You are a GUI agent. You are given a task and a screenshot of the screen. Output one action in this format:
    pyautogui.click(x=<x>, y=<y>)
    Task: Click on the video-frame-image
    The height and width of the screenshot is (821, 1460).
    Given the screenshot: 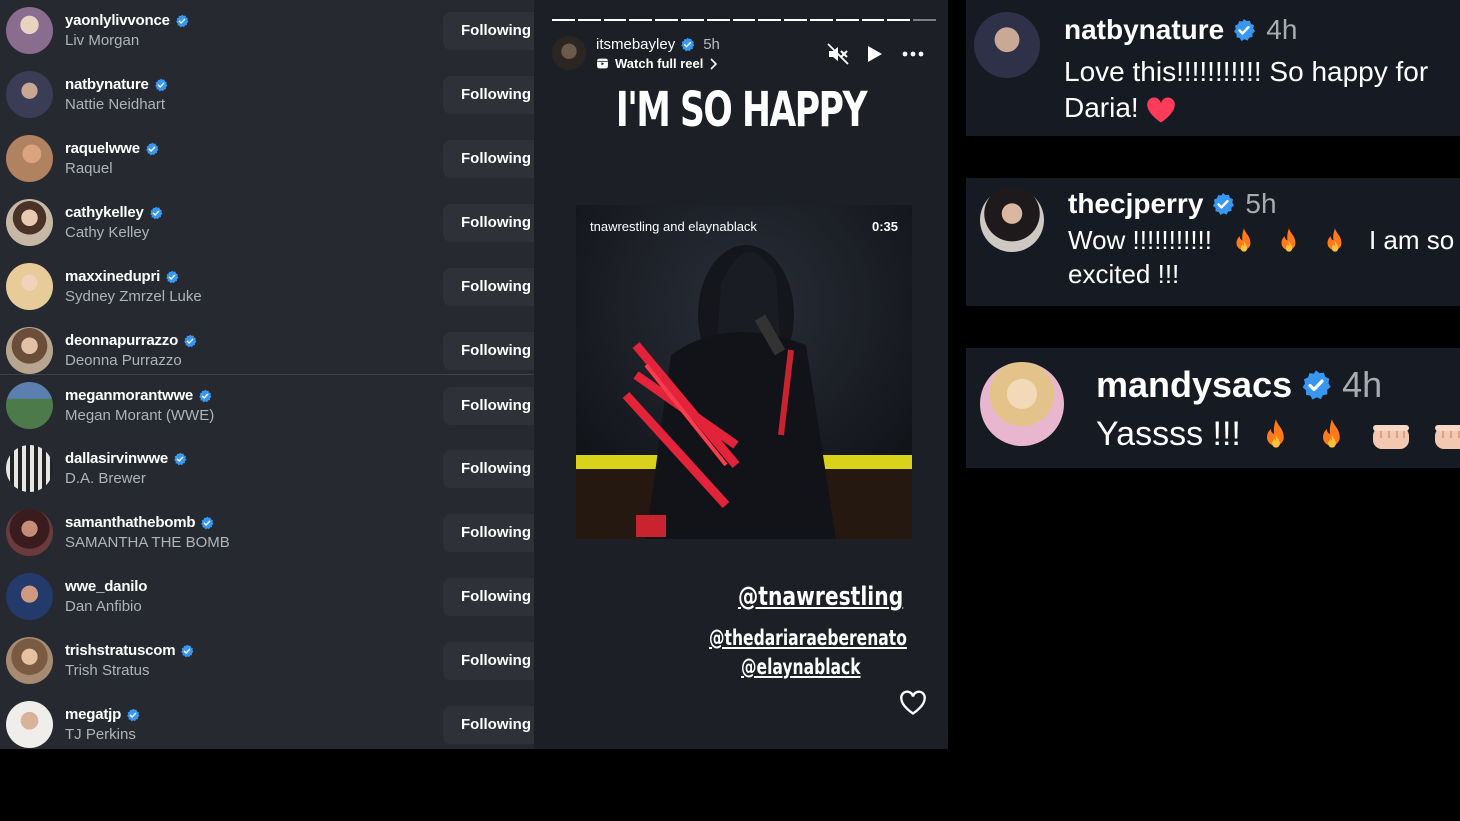 What is the action you would take?
    pyautogui.click(x=744, y=372)
    